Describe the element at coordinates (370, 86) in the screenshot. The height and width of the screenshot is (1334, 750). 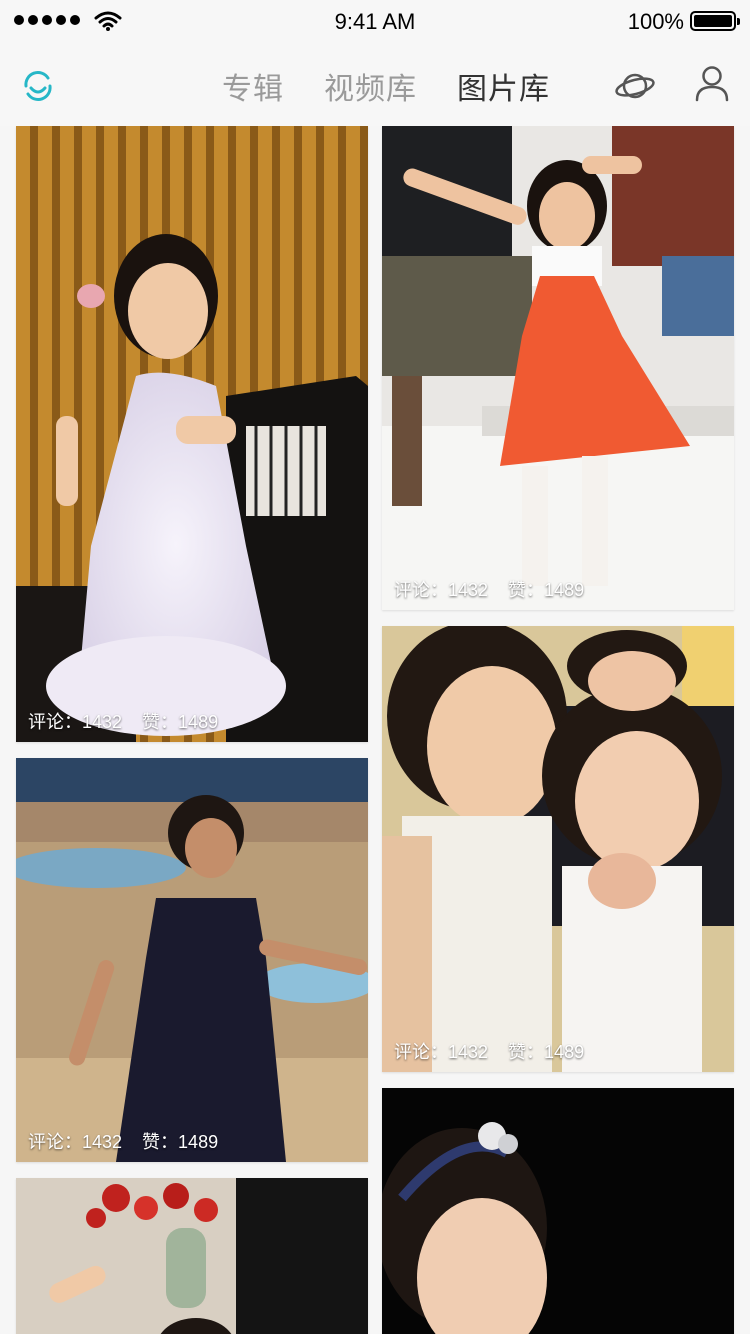
I see `tab-video-library: 视频库` at that location.